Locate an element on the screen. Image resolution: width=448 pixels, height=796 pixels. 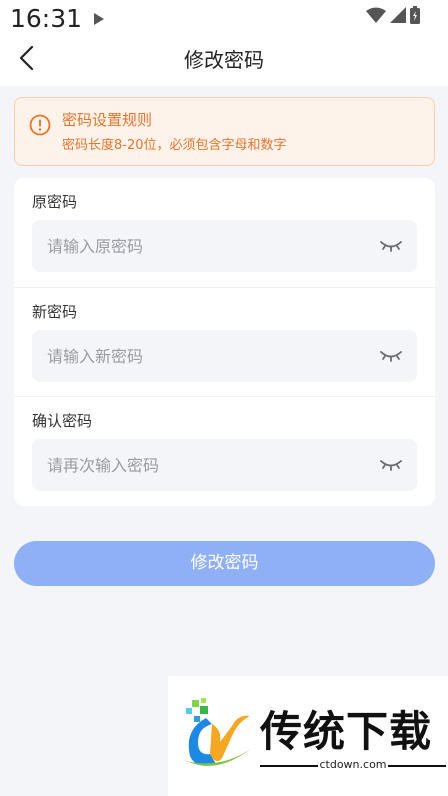
battery-icon is located at coordinates (415, 17).